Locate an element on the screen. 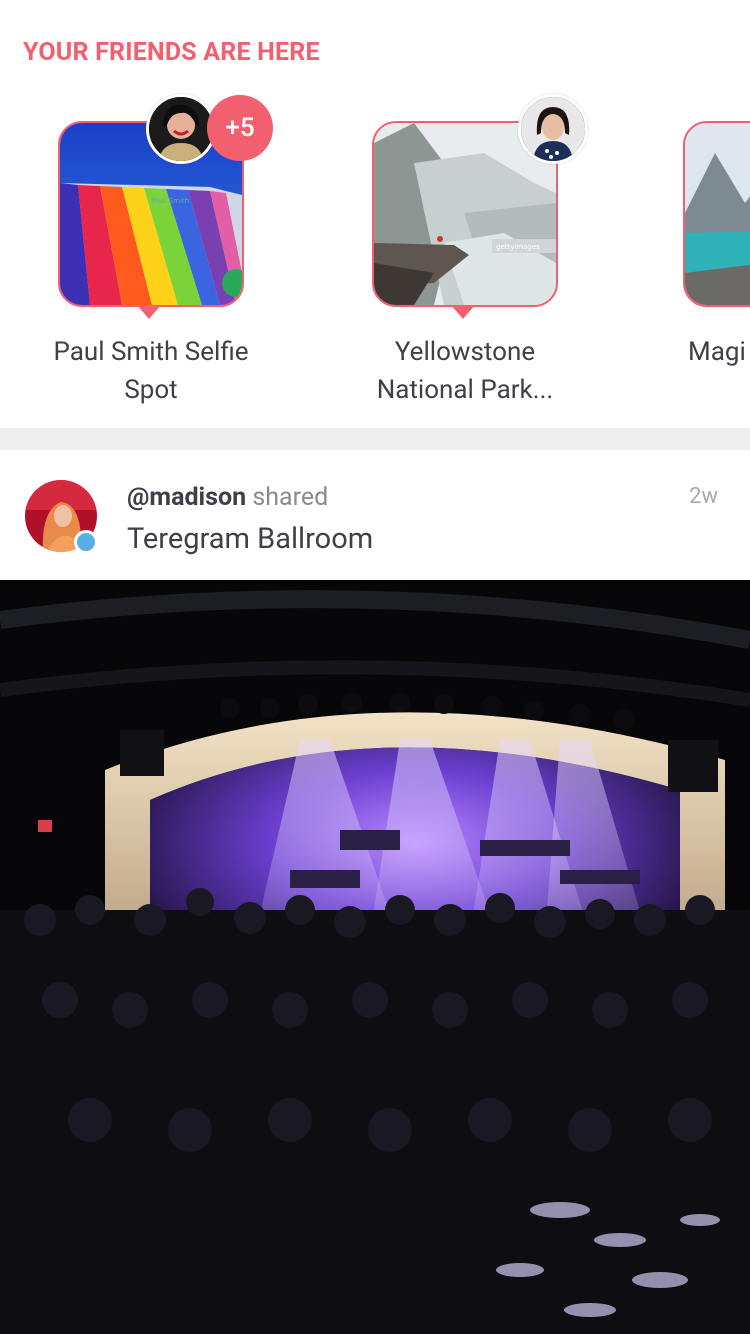 The width and height of the screenshot is (750, 1334). place-thumbnail is located at coordinates (716, 214).